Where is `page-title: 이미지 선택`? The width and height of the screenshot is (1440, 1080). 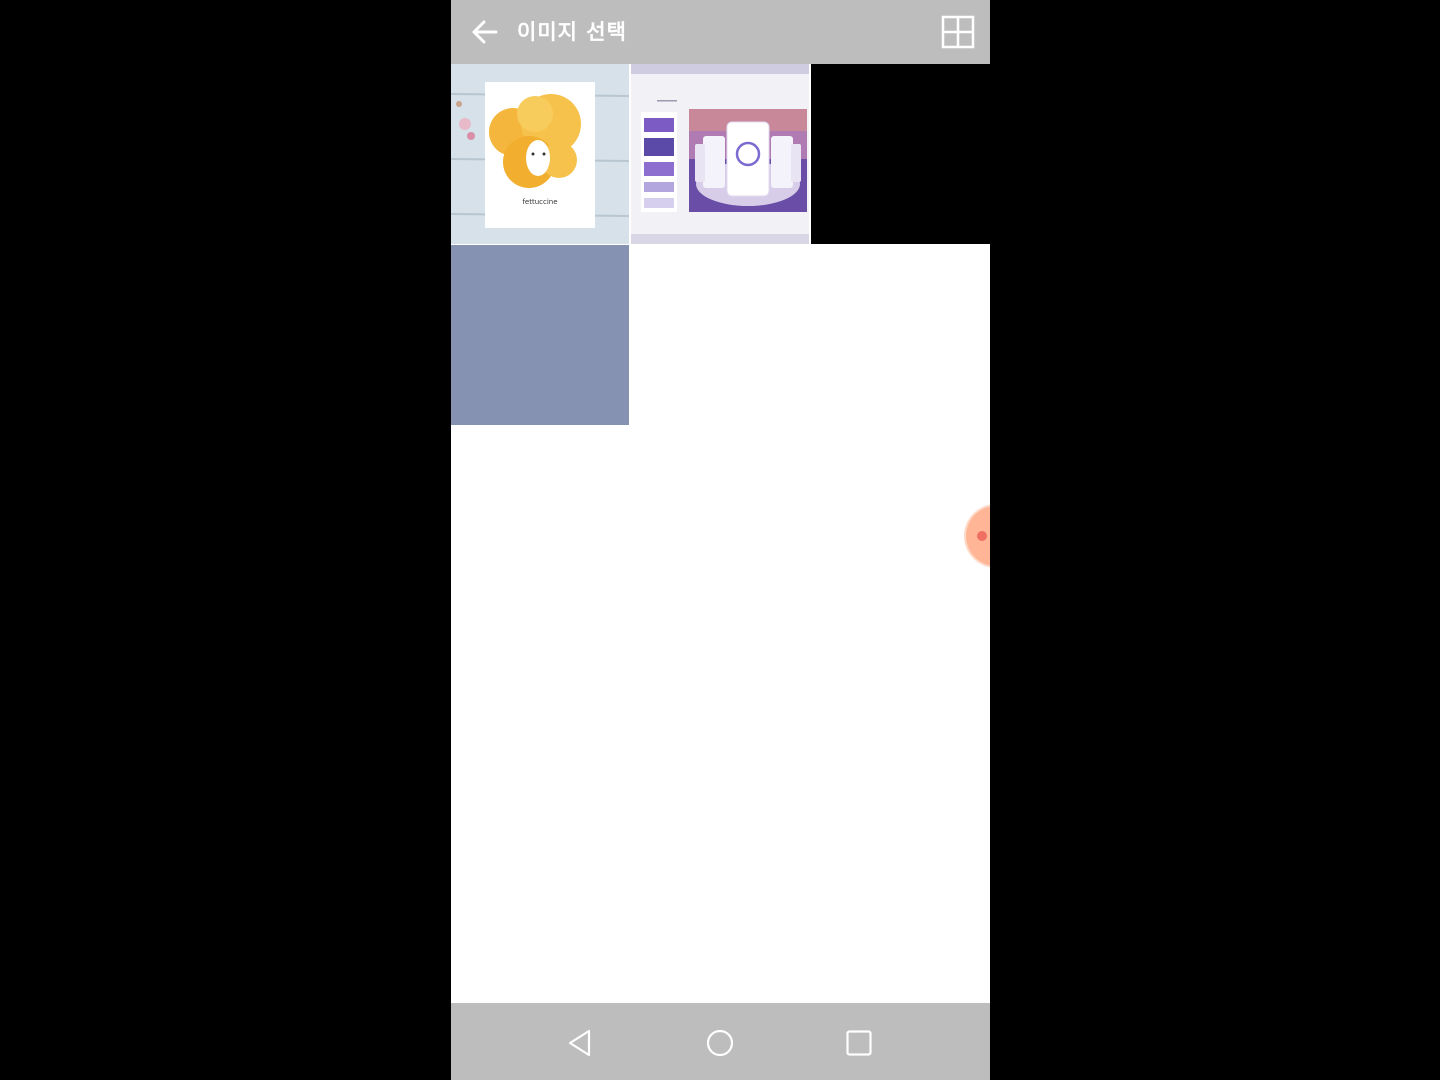
page-title: 이미지 선택 is located at coordinates (572, 32).